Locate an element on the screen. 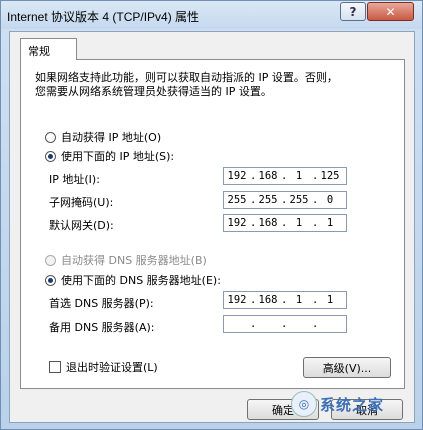 The image size is (423, 430). radio-auto-ip: 自动获得 IP 地址(O) is located at coordinates (103, 137).